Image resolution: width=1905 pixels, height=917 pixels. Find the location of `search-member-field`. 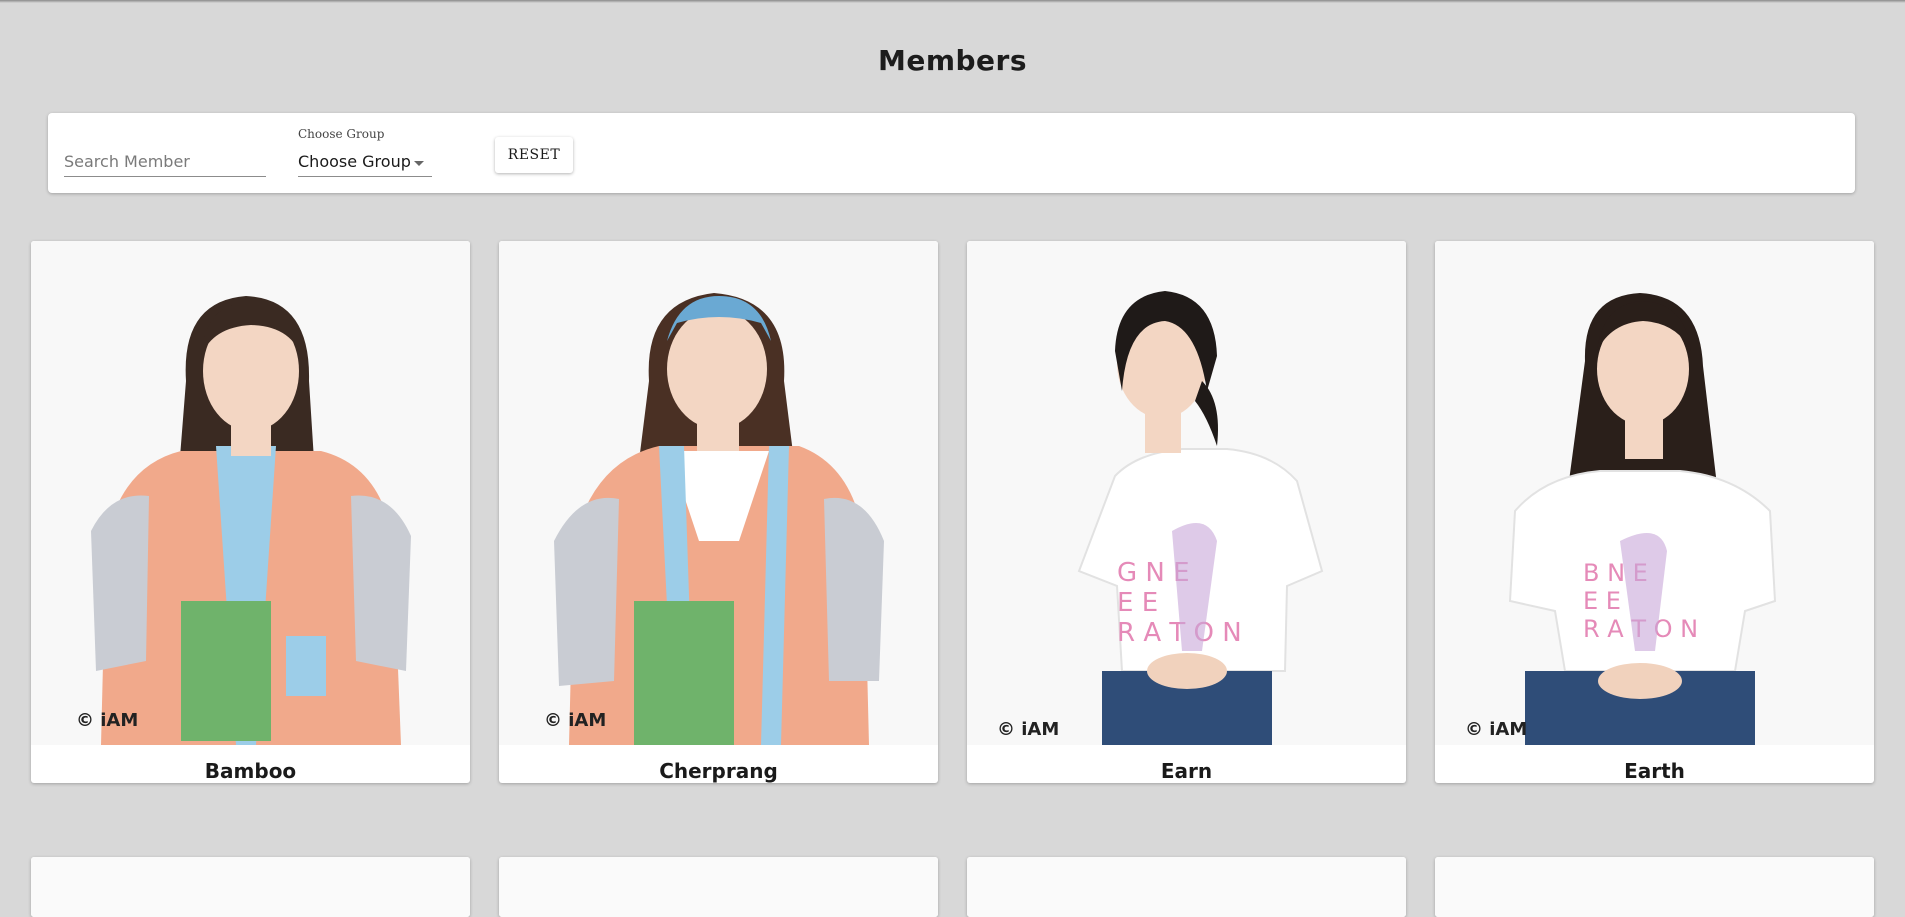

search-member-field is located at coordinates (165, 162).